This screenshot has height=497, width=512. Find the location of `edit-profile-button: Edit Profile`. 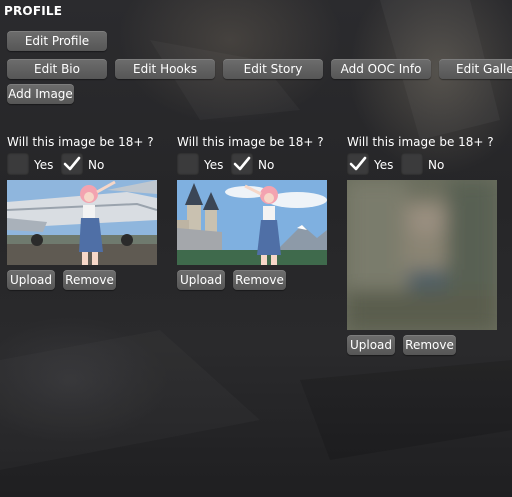

edit-profile-button: Edit Profile is located at coordinates (57, 41).